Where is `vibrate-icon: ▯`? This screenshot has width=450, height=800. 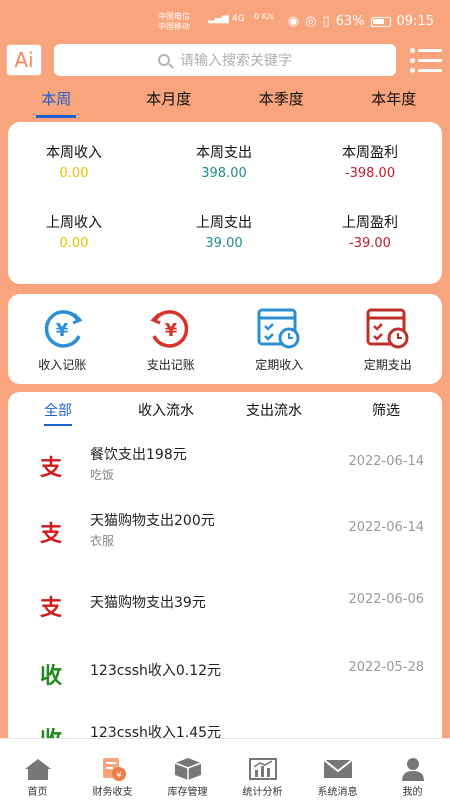
vibrate-icon: ▯ is located at coordinates (326, 21).